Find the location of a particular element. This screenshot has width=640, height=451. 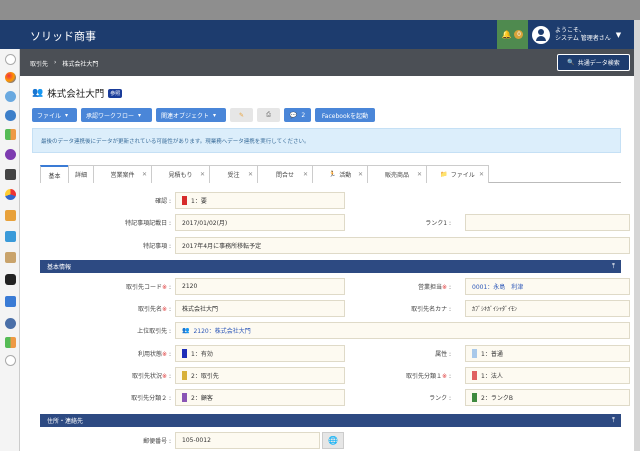

sidebar-item-tools-icon is located at coordinates (10, 174).